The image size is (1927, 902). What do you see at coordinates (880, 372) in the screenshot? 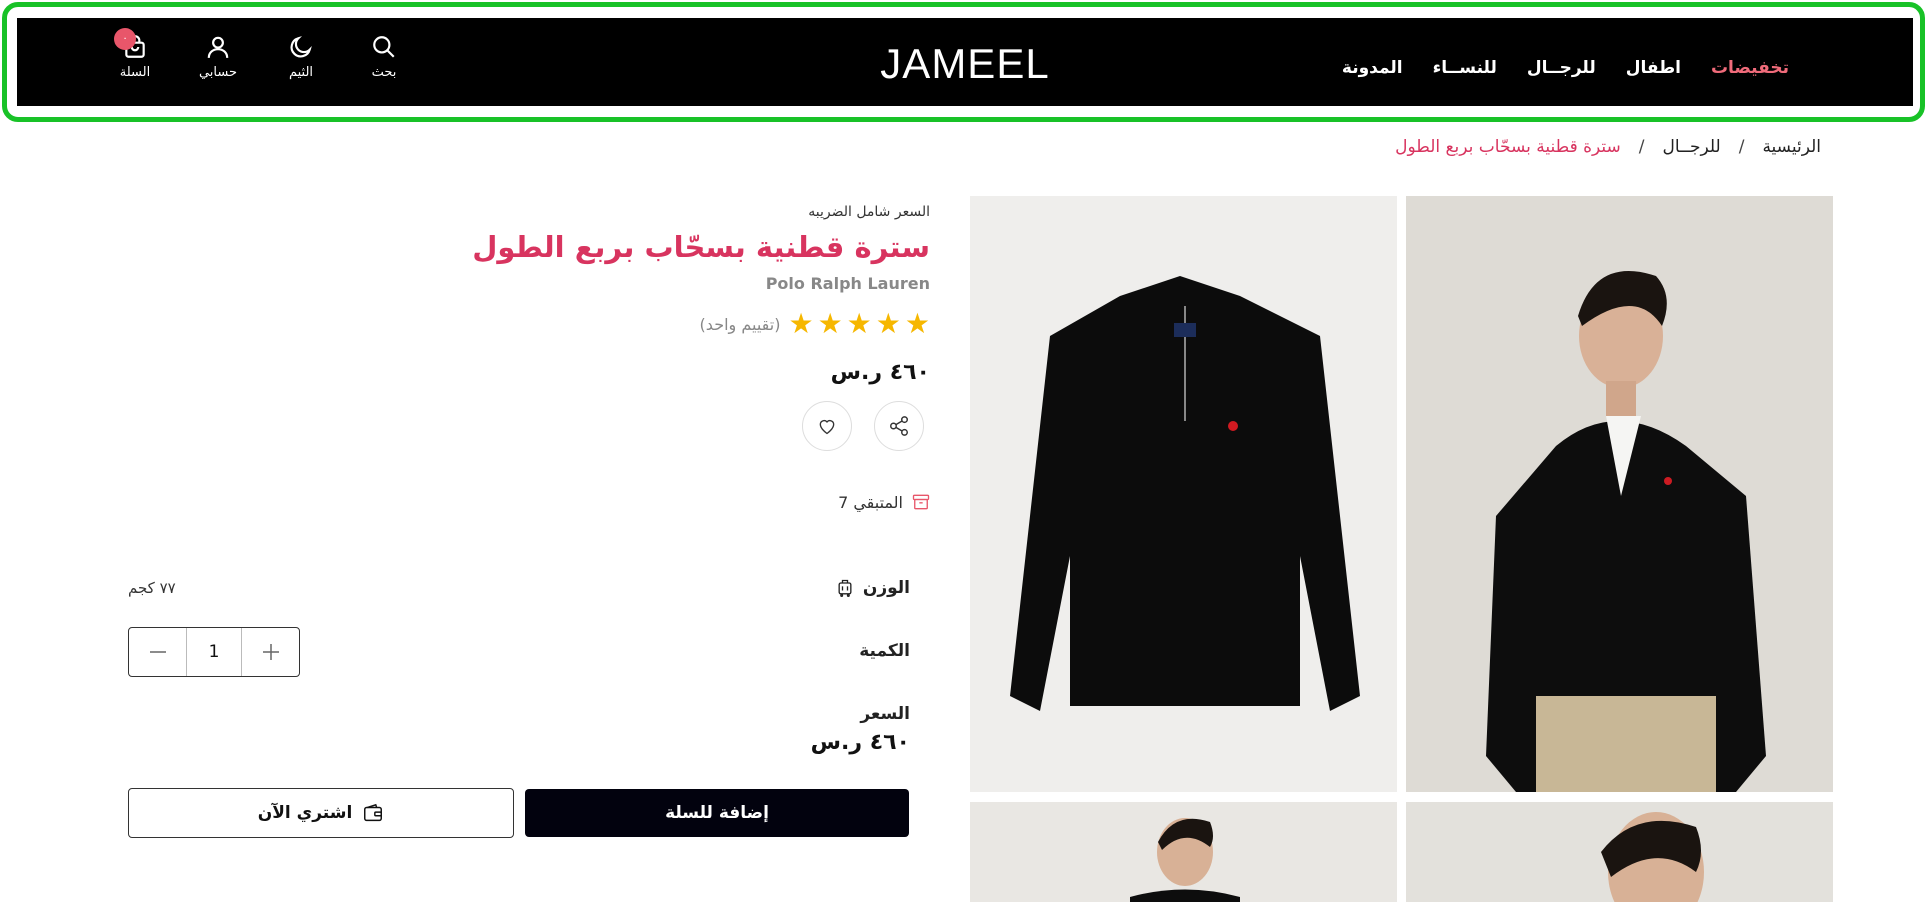
I see `product-price: ٤٦٠ ر.س` at bounding box center [880, 372].